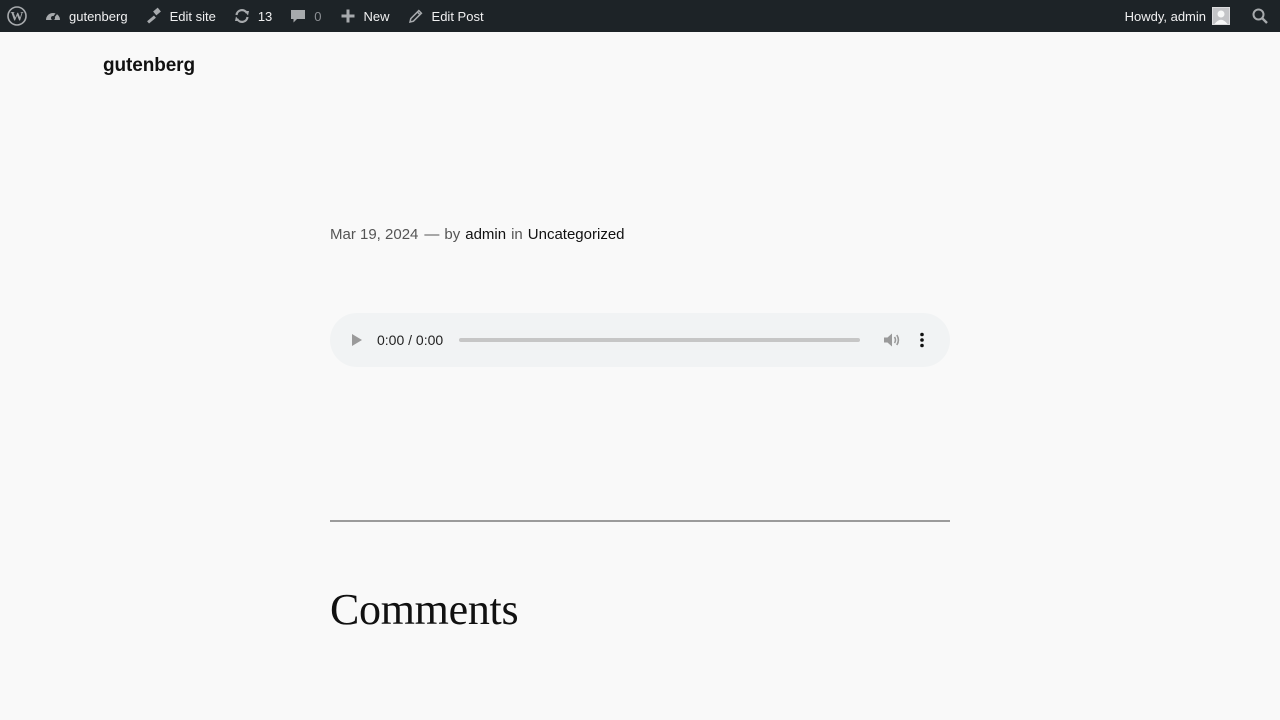  Describe the element at coordinates (242, 16) in the screenshot. I see `refresh-icon` at that location.